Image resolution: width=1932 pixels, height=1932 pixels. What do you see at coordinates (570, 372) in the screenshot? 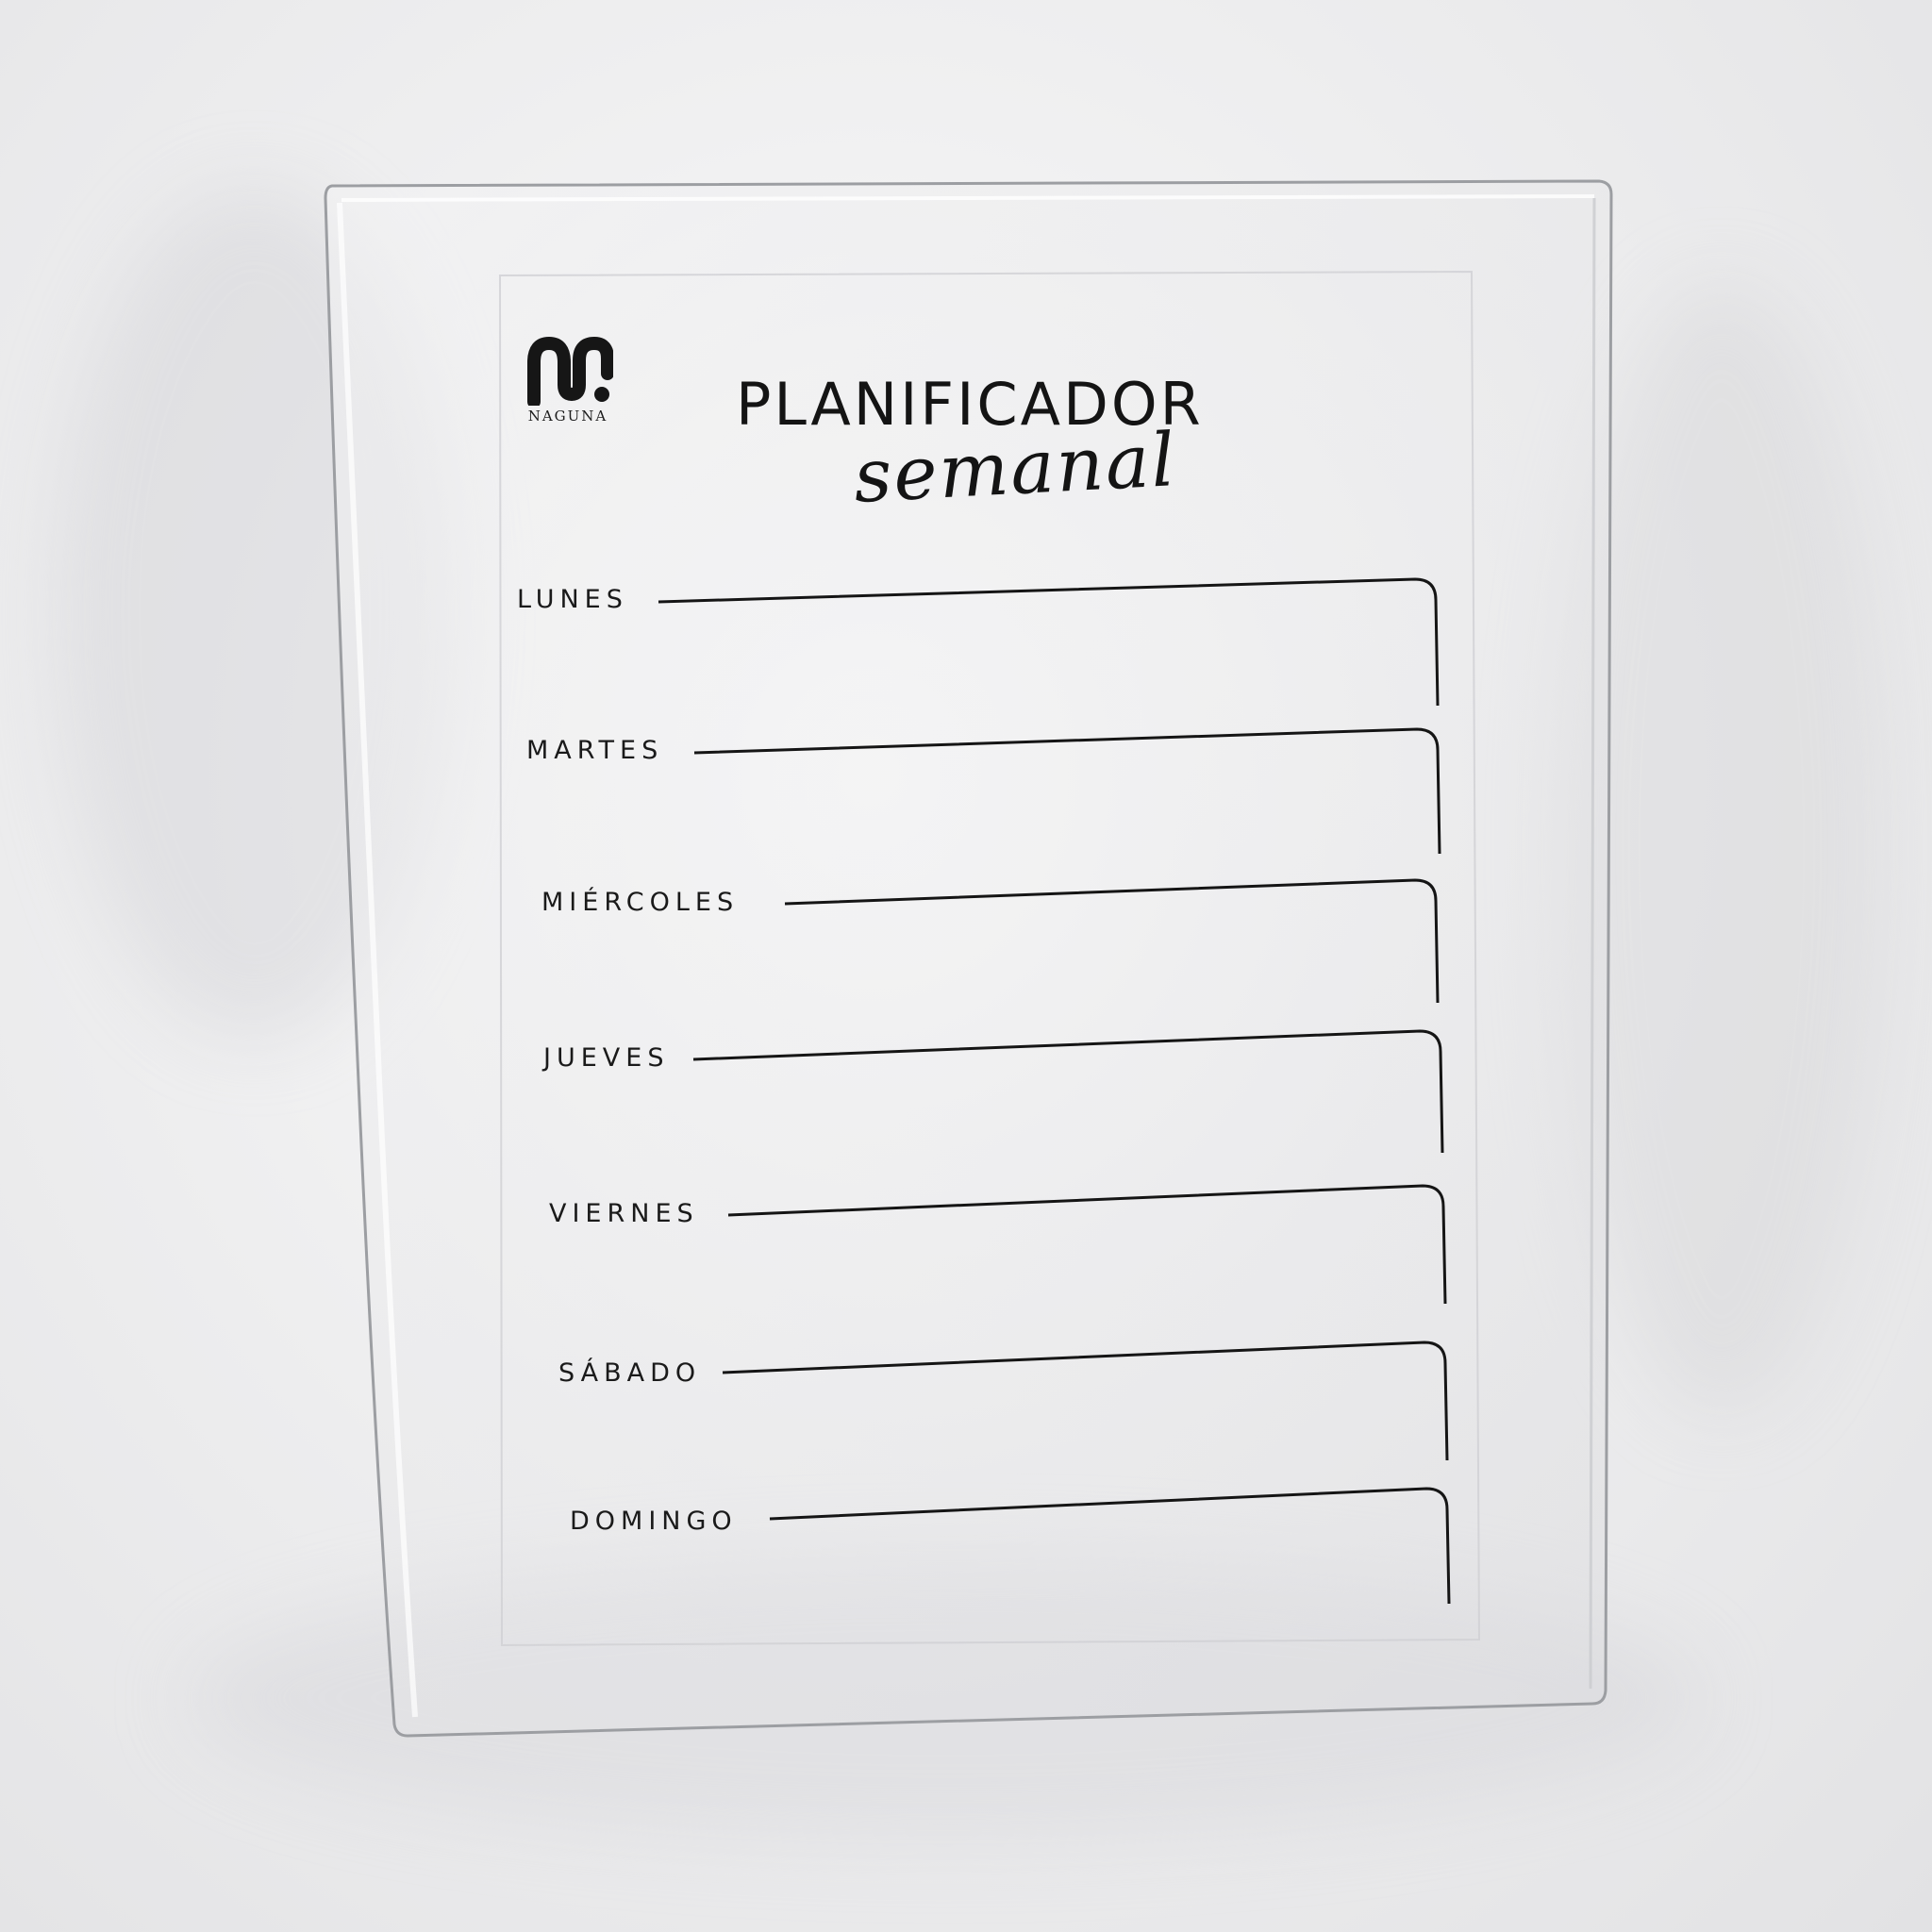
I see `naguna-logo-icon` at bounding box center [570, 372].